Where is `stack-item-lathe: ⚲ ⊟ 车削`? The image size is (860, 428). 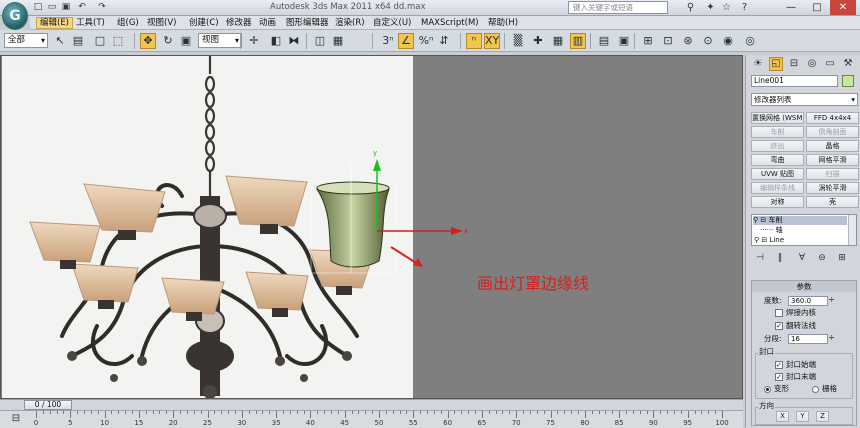 stack-item-lathe: ⚲ ⊟ 车削 is located at coordinates (800, 220).